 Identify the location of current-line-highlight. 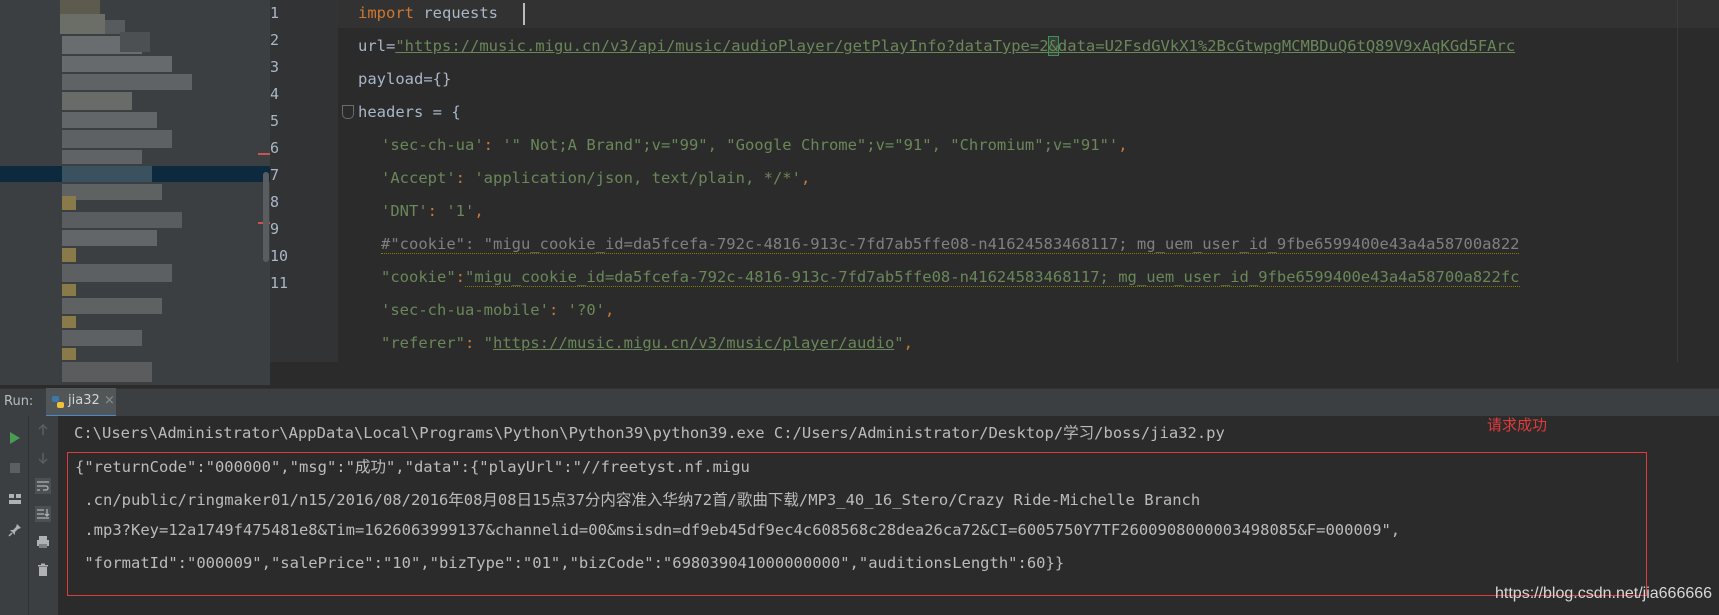
(1028, 14).